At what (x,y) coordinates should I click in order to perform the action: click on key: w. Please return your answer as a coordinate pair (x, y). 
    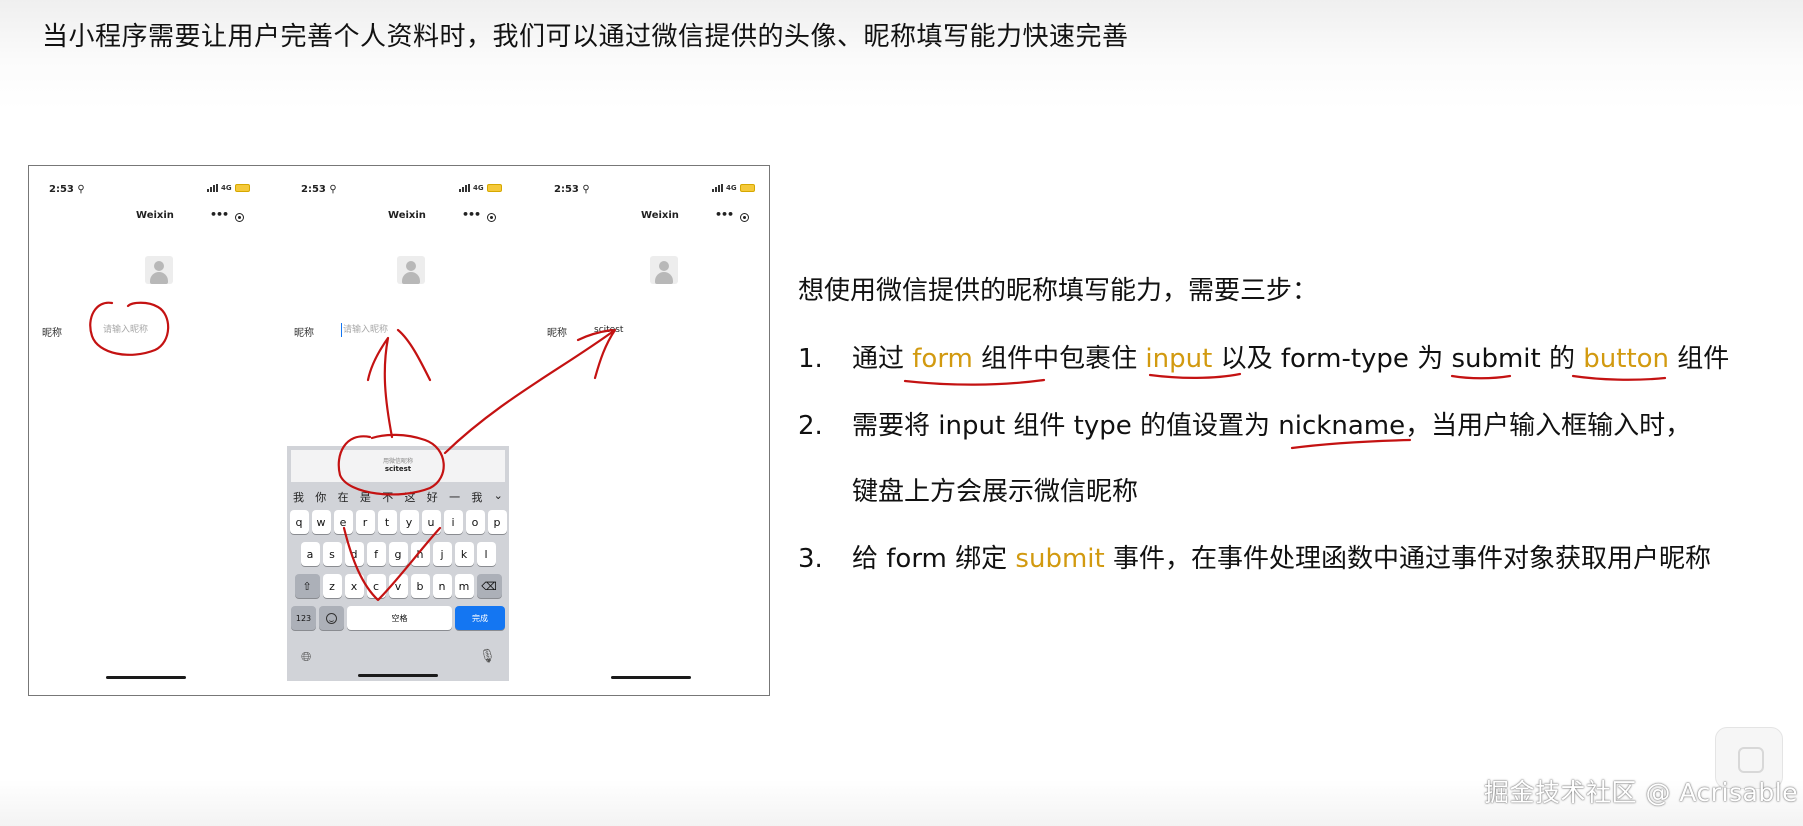
    Looking at the image, I should click on (321, 522).